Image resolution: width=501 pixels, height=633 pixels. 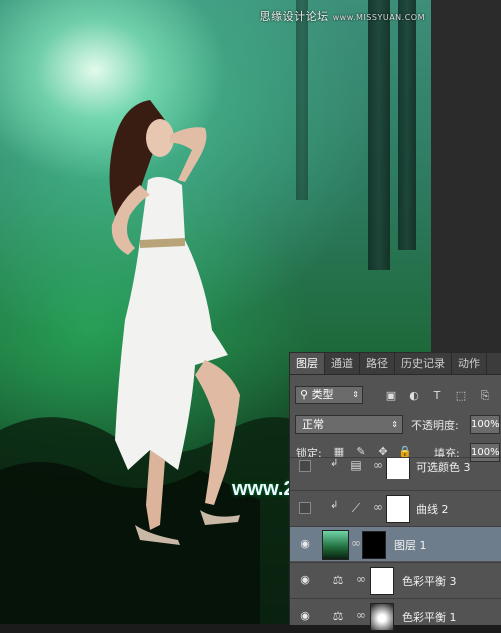 I want to click on layer-row: ◉ ⚖ ∞ 色彩平衡 1, so click(x=395, y=615).